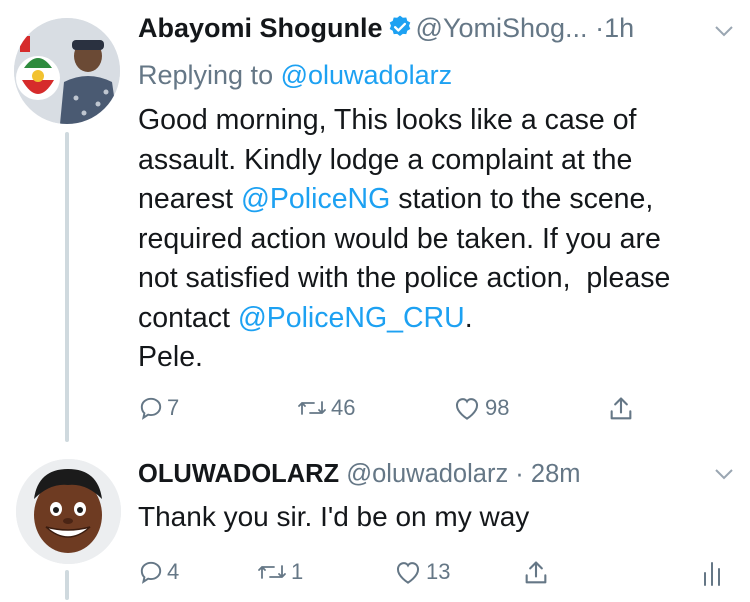  What do you see at coordinates (497, 407) in the screenshot?
I see `like-count: 98` at bounding box center [497, 407].